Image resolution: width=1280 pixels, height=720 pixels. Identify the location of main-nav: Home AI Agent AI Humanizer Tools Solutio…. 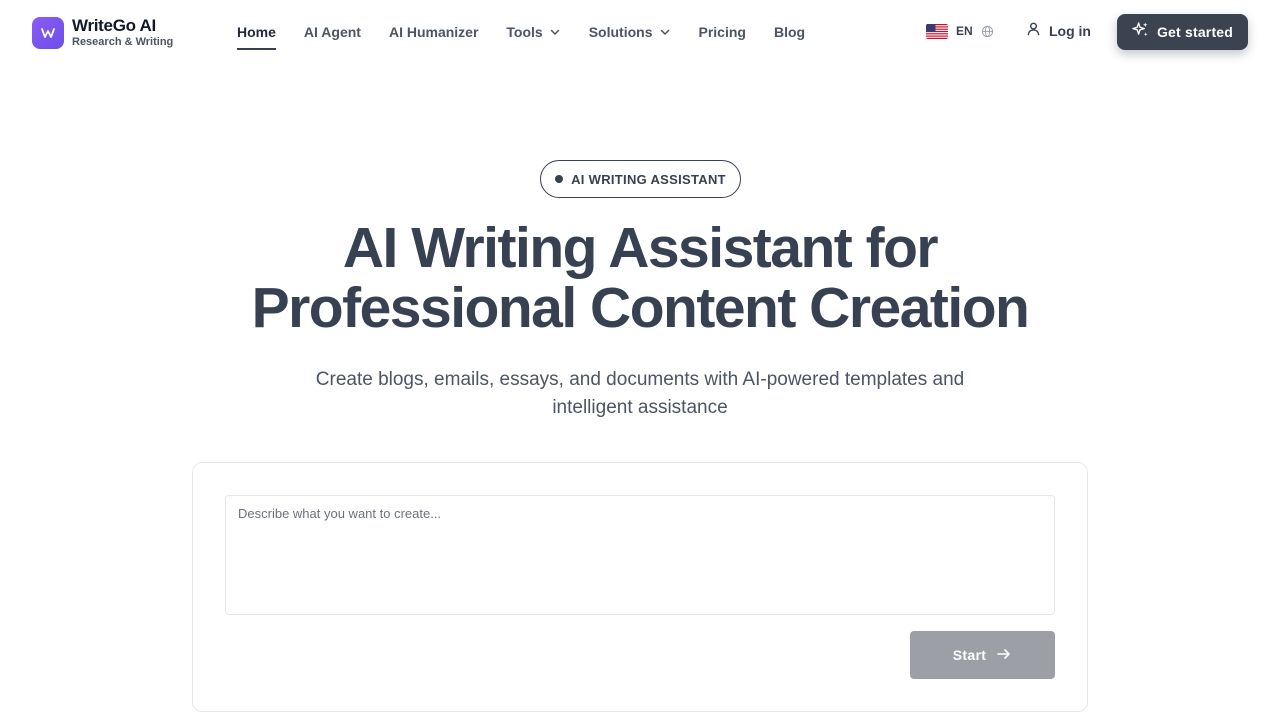
(535, 32).